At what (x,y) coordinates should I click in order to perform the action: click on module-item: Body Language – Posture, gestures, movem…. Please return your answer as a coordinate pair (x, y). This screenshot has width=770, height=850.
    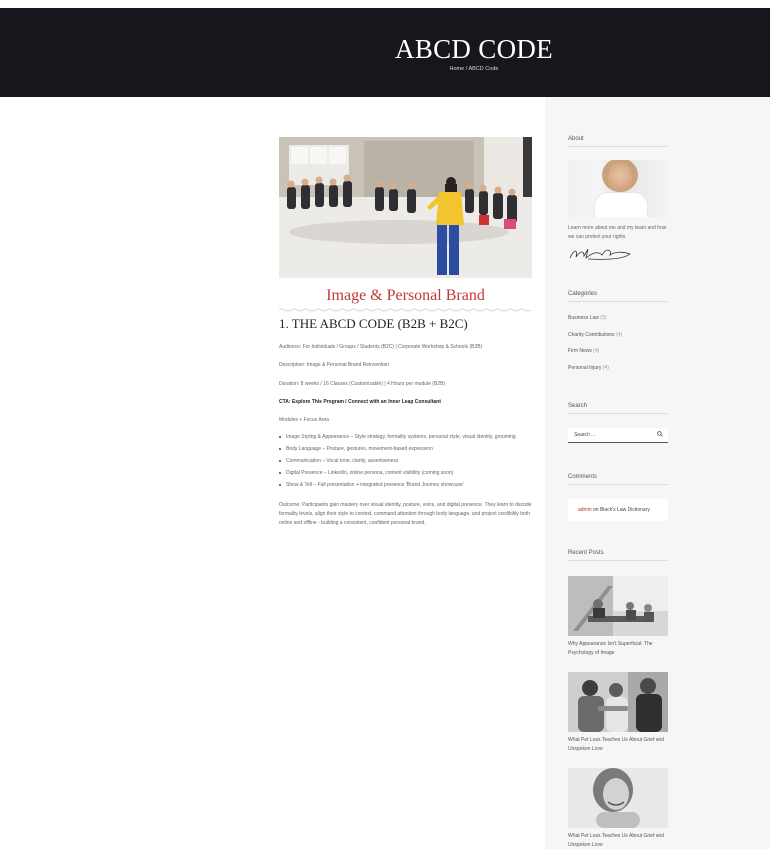
    Looking at the image, I should click on (405, 452).